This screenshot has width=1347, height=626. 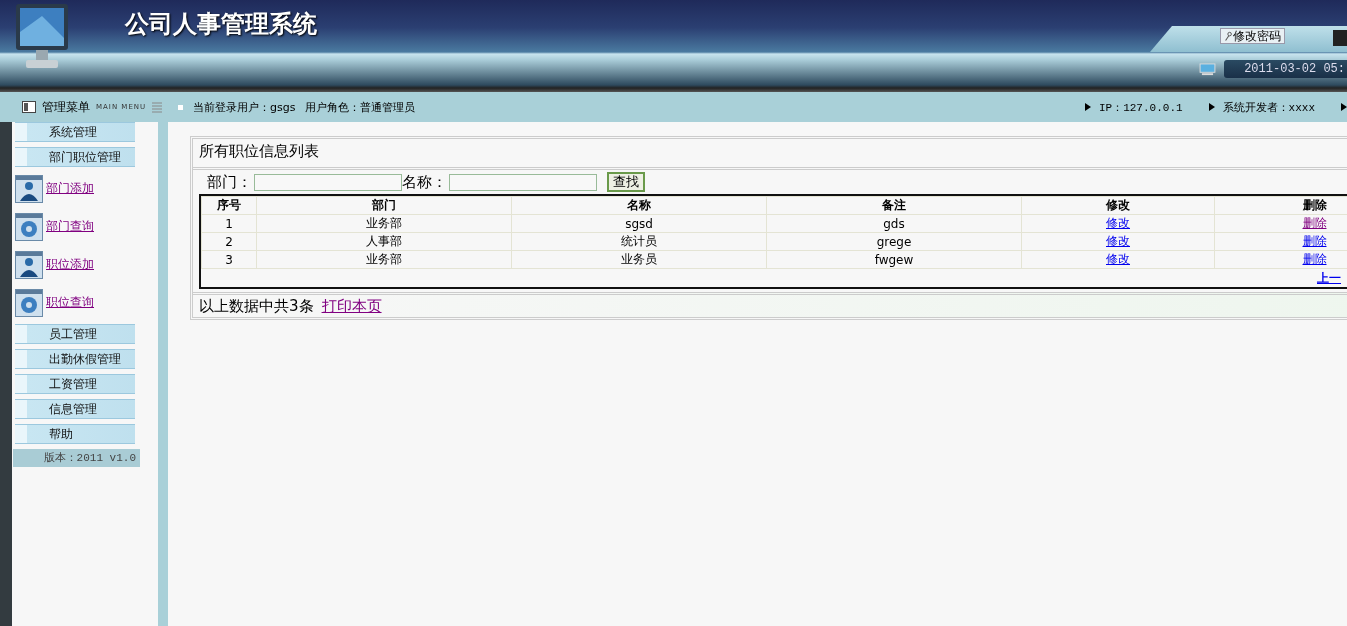 What do you see at coordinates (157, 107) in the screenshot?
I see `lines-icon` at bounding box center [157, 107].